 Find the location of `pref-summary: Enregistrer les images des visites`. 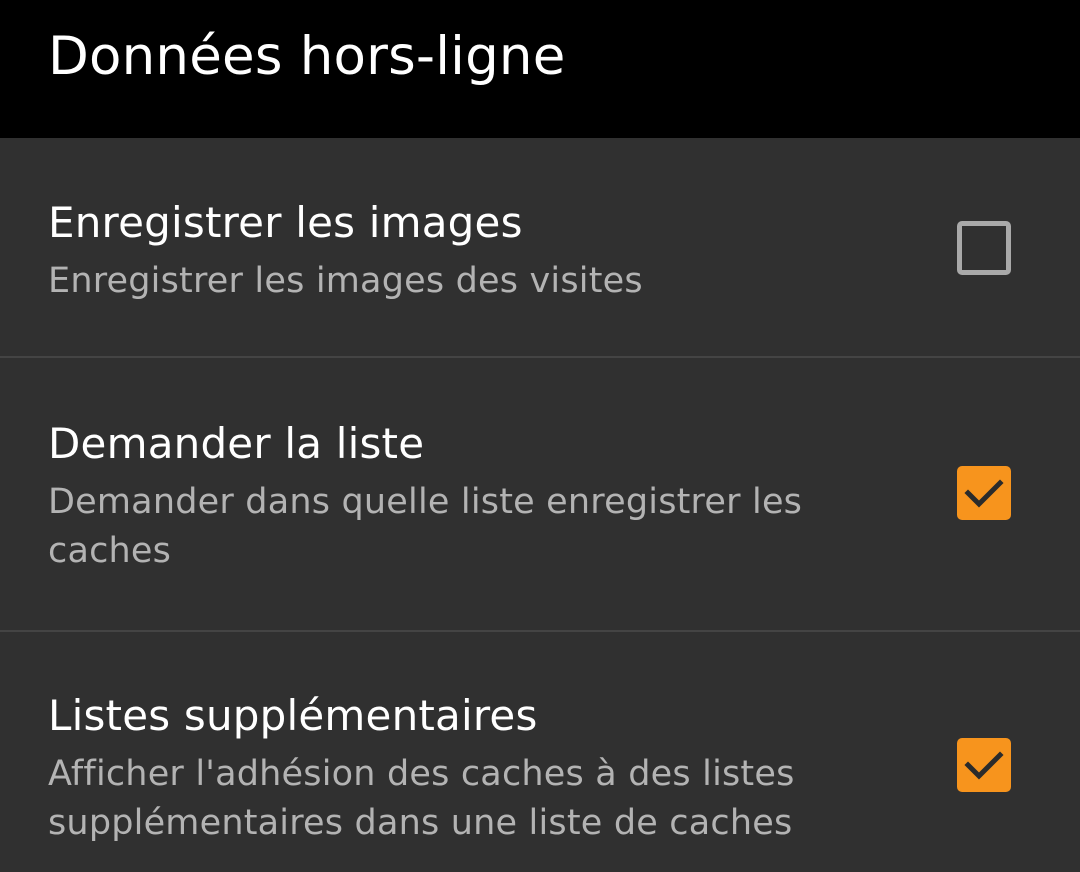

pref-summary: Enregistrer les images des visites is located at coordinates (345, 281).